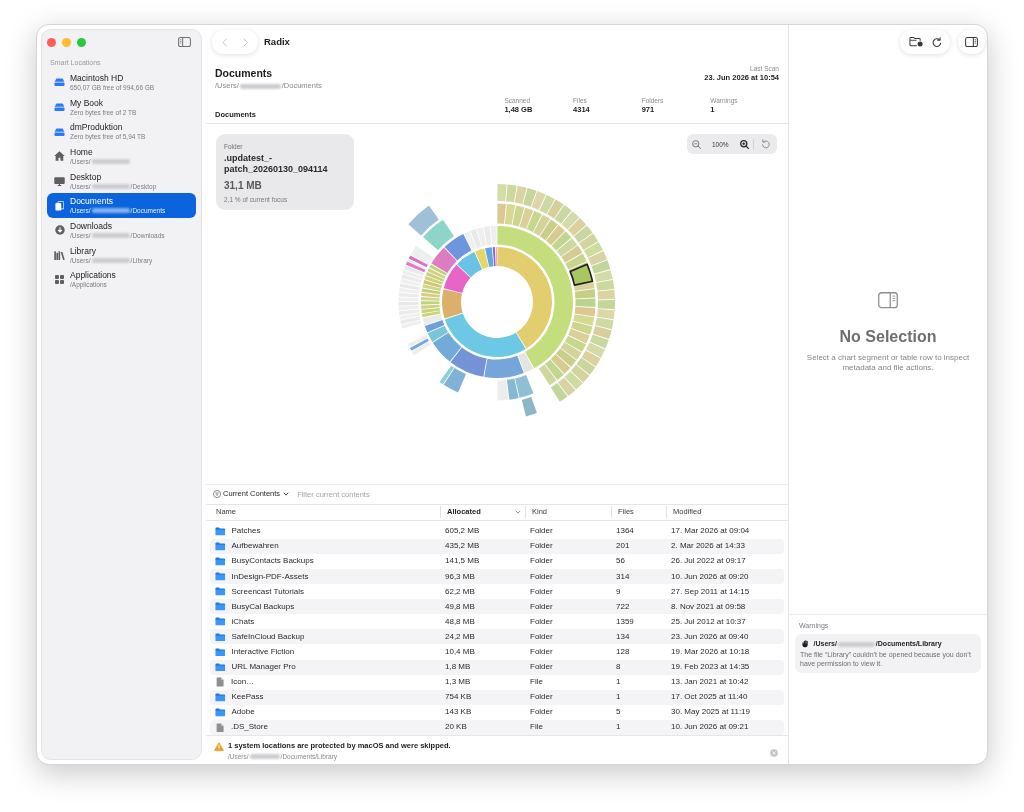  Describe the element at coordinates (456, 727) in the screenshot. I see `size-cell: 20 KB` at that location.